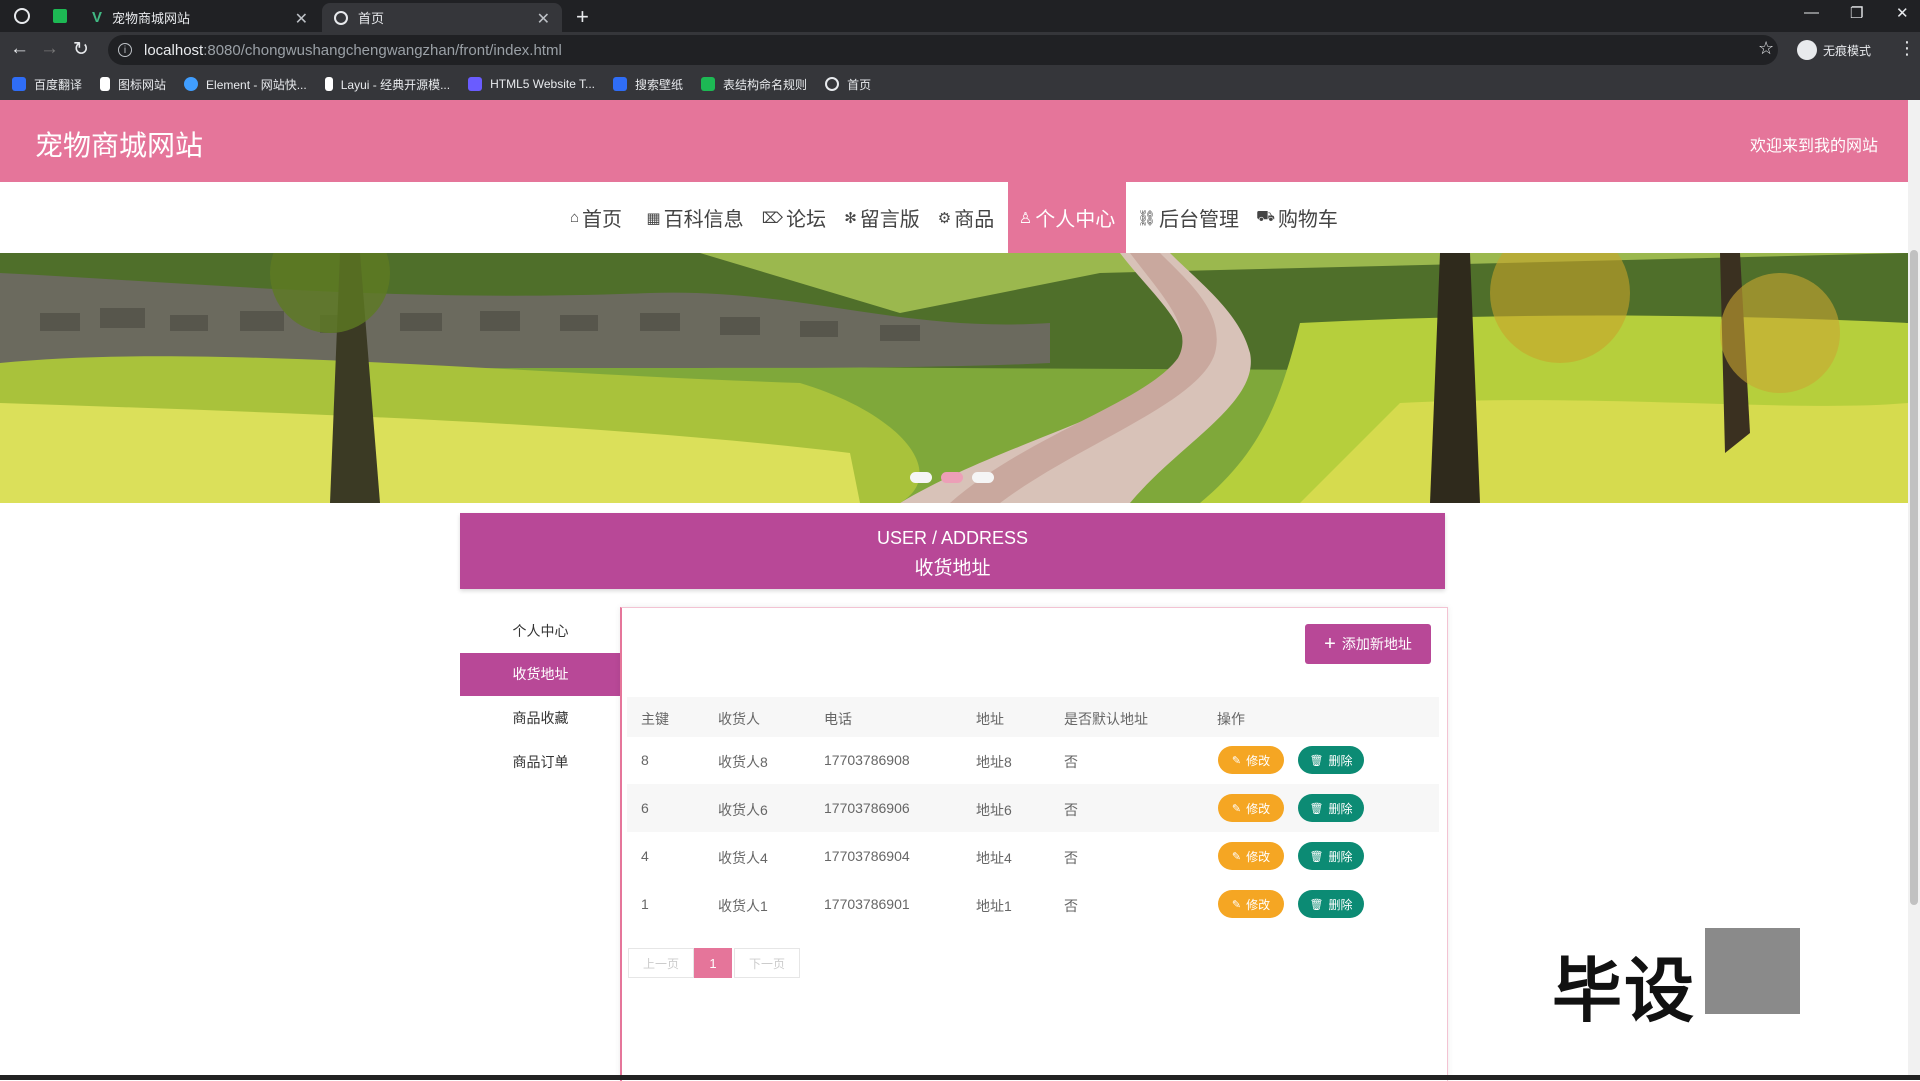  What do you see at coordinates (119, 145) in the screenshot?
I see `site-title: 宠物商城网站` at bounding box center [119, 145].